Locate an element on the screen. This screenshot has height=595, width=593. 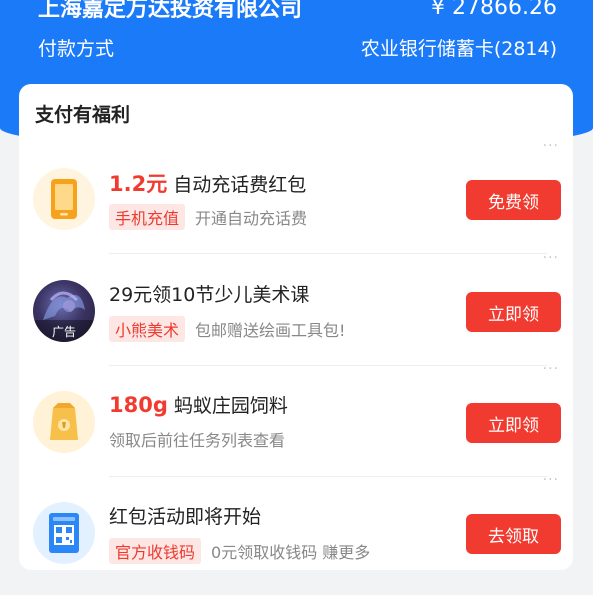
benefit-title-text: 蚂蚁庄园饲料 is located at coordinates (230, 406).